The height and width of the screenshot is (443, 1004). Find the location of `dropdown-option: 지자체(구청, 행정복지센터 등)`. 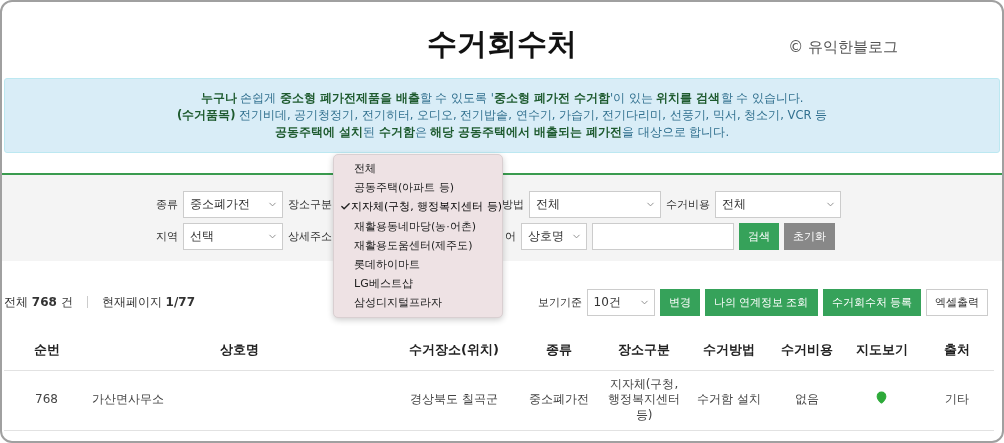

dropdown-option: 지자체(구청, 행정복지센터 등) is located at coordinates (418, 207).